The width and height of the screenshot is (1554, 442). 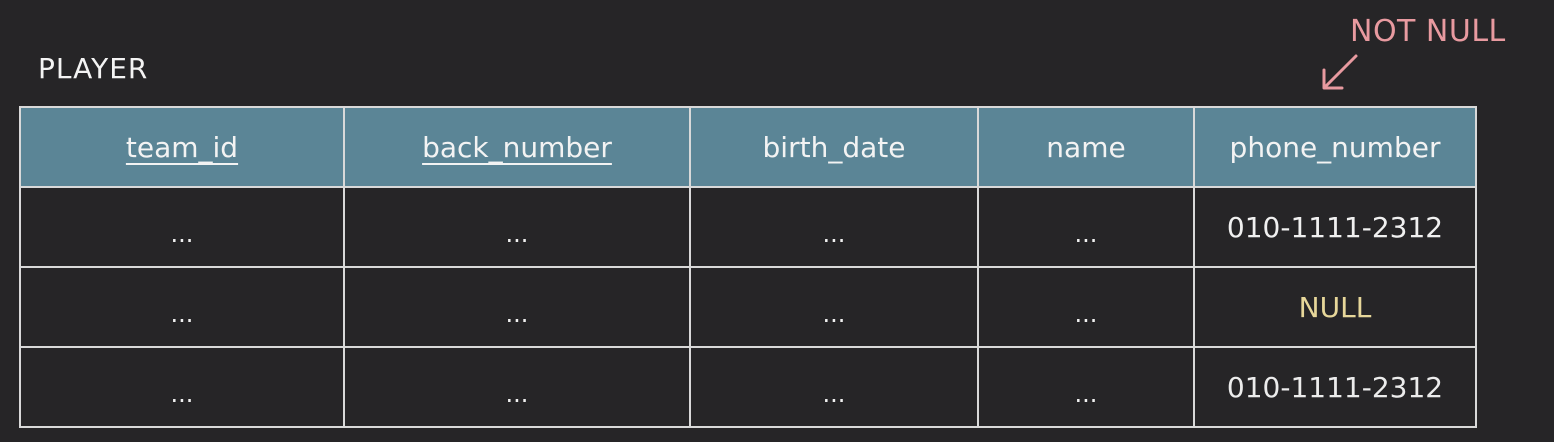 I want to click on column-label: name, so click(x=1086, y=147).